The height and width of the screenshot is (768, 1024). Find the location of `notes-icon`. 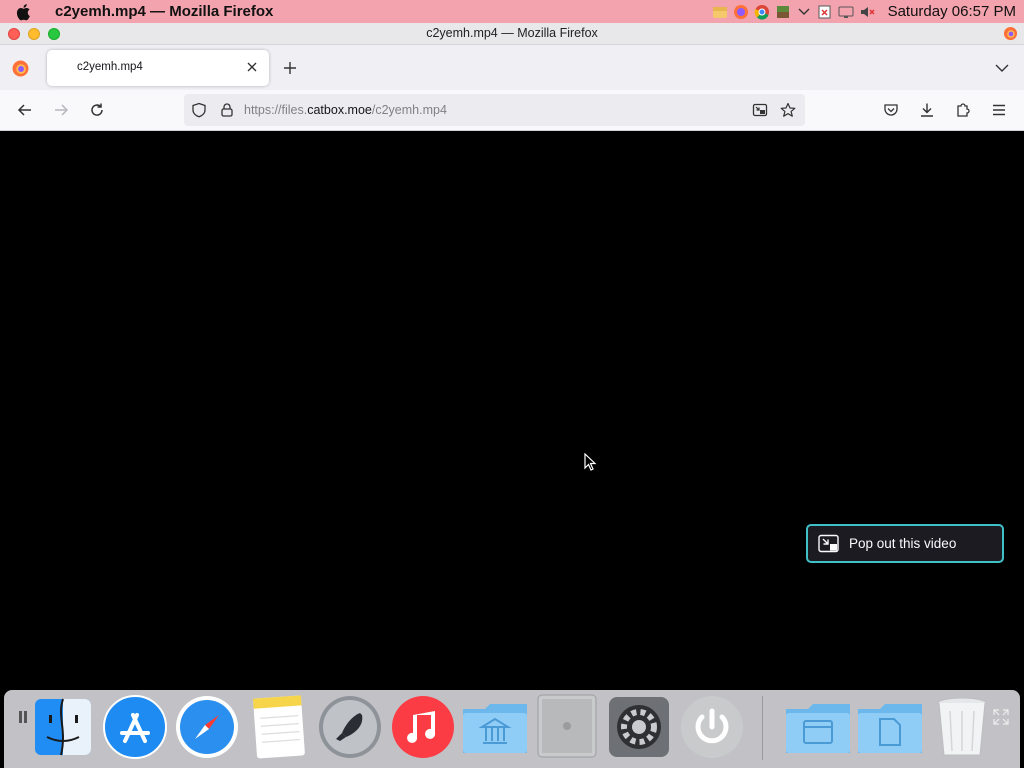

notes-icon is located at coordinates (279, 726).